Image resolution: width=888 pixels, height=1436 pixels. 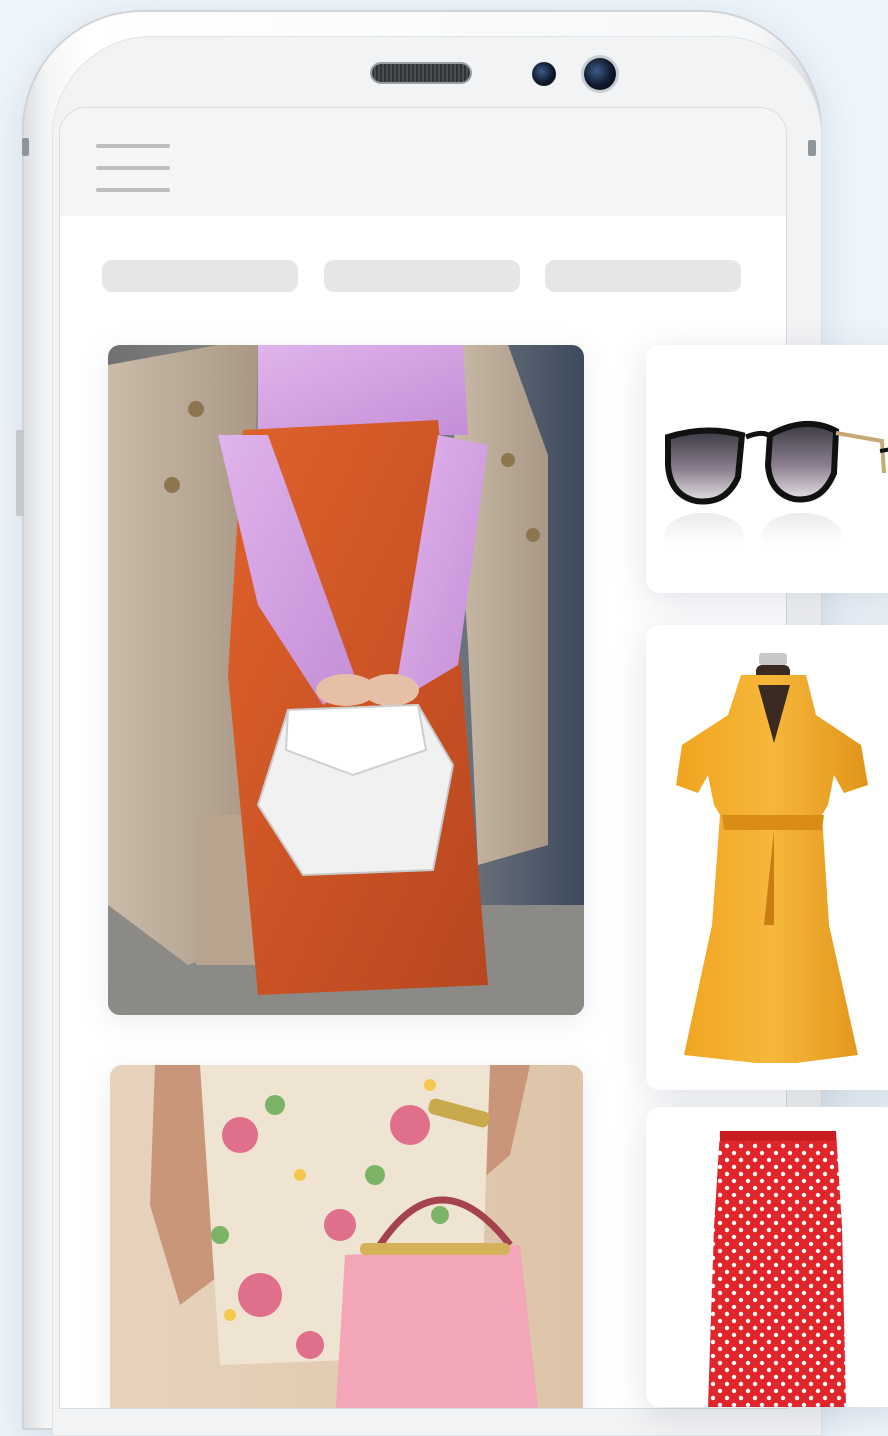 I want to click on front-sensor-icon, so click(x=544, y=74).